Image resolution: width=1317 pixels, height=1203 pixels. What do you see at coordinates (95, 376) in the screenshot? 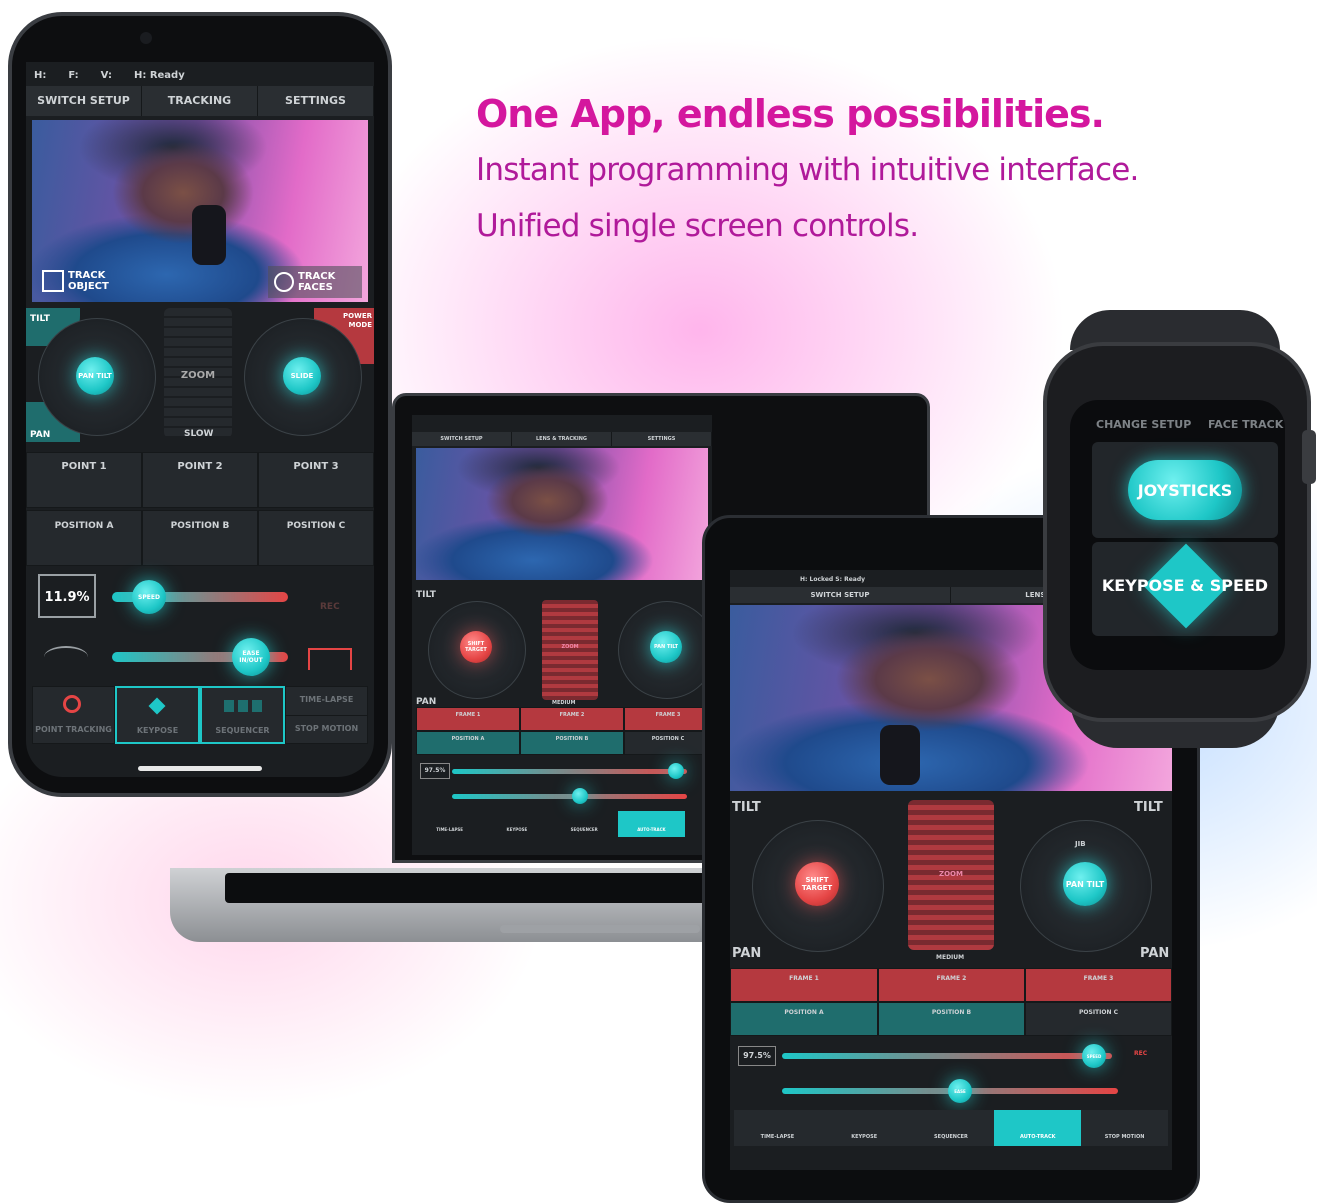
I see `phone-pan-tilt-knob: PAN TILT` at bounding box center [95, 376].